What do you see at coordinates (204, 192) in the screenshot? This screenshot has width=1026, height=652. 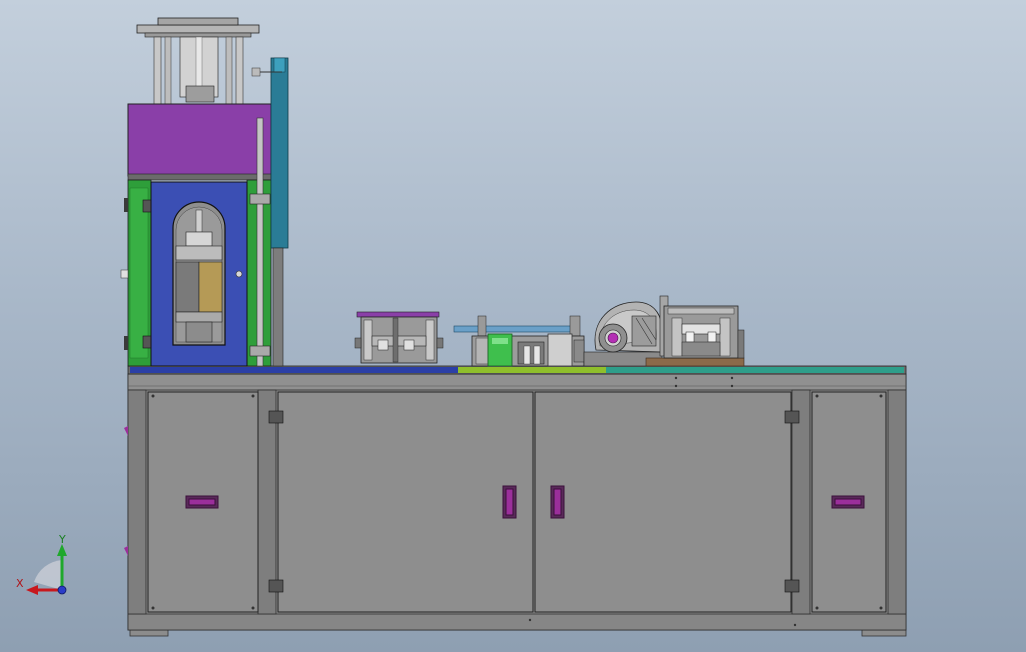 I see `press-assembly` at bounding box center [204, 192].